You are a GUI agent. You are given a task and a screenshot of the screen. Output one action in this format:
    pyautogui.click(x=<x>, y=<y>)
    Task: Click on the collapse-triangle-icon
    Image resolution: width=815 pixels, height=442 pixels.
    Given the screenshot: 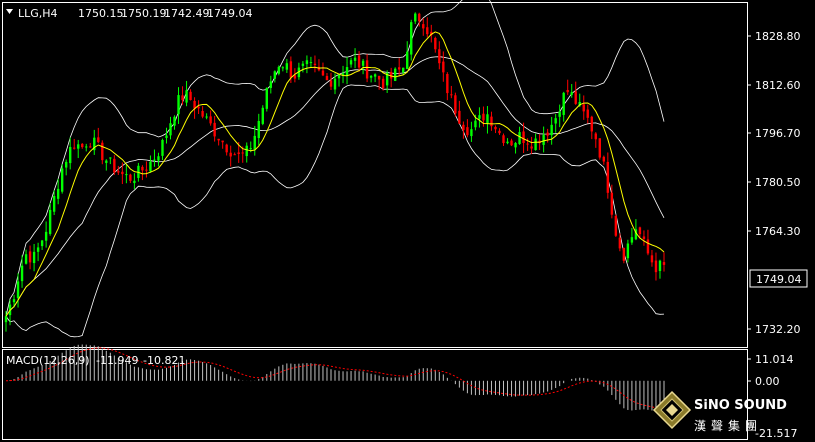 What is the action you would take?
    pyautogui.click(x=9, y=11)
    